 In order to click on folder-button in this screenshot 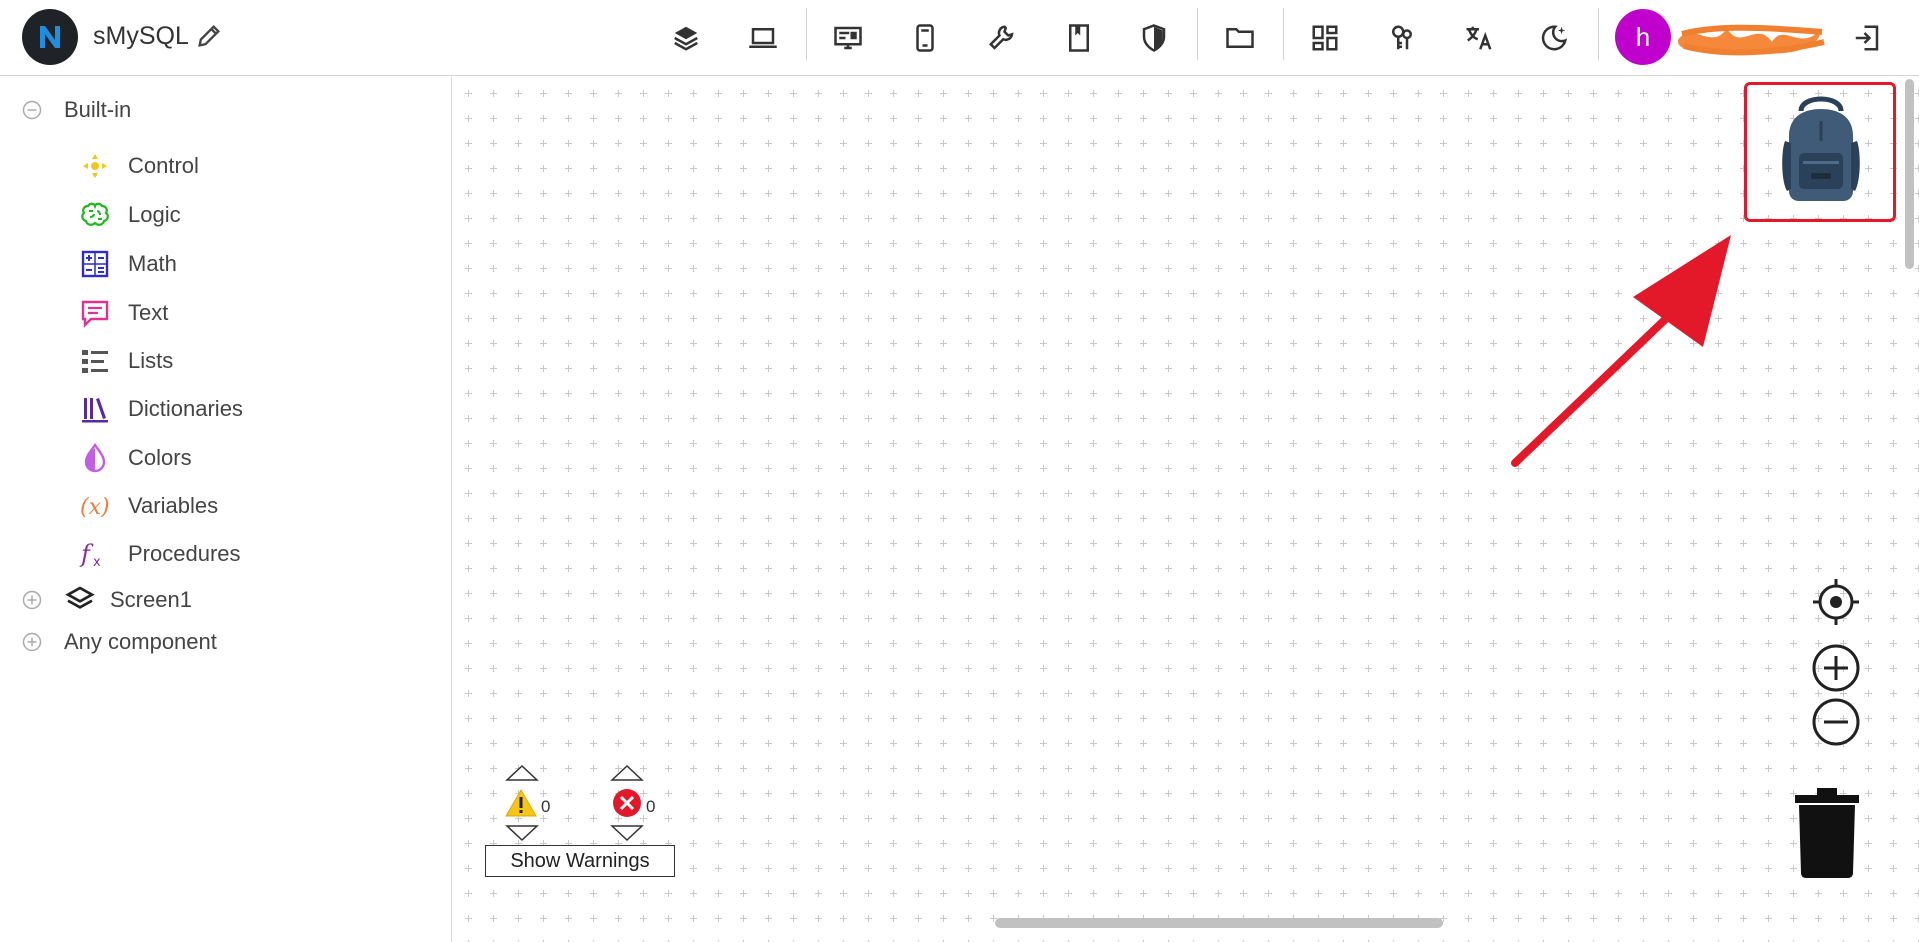, I will do `click(1240, 38)`.